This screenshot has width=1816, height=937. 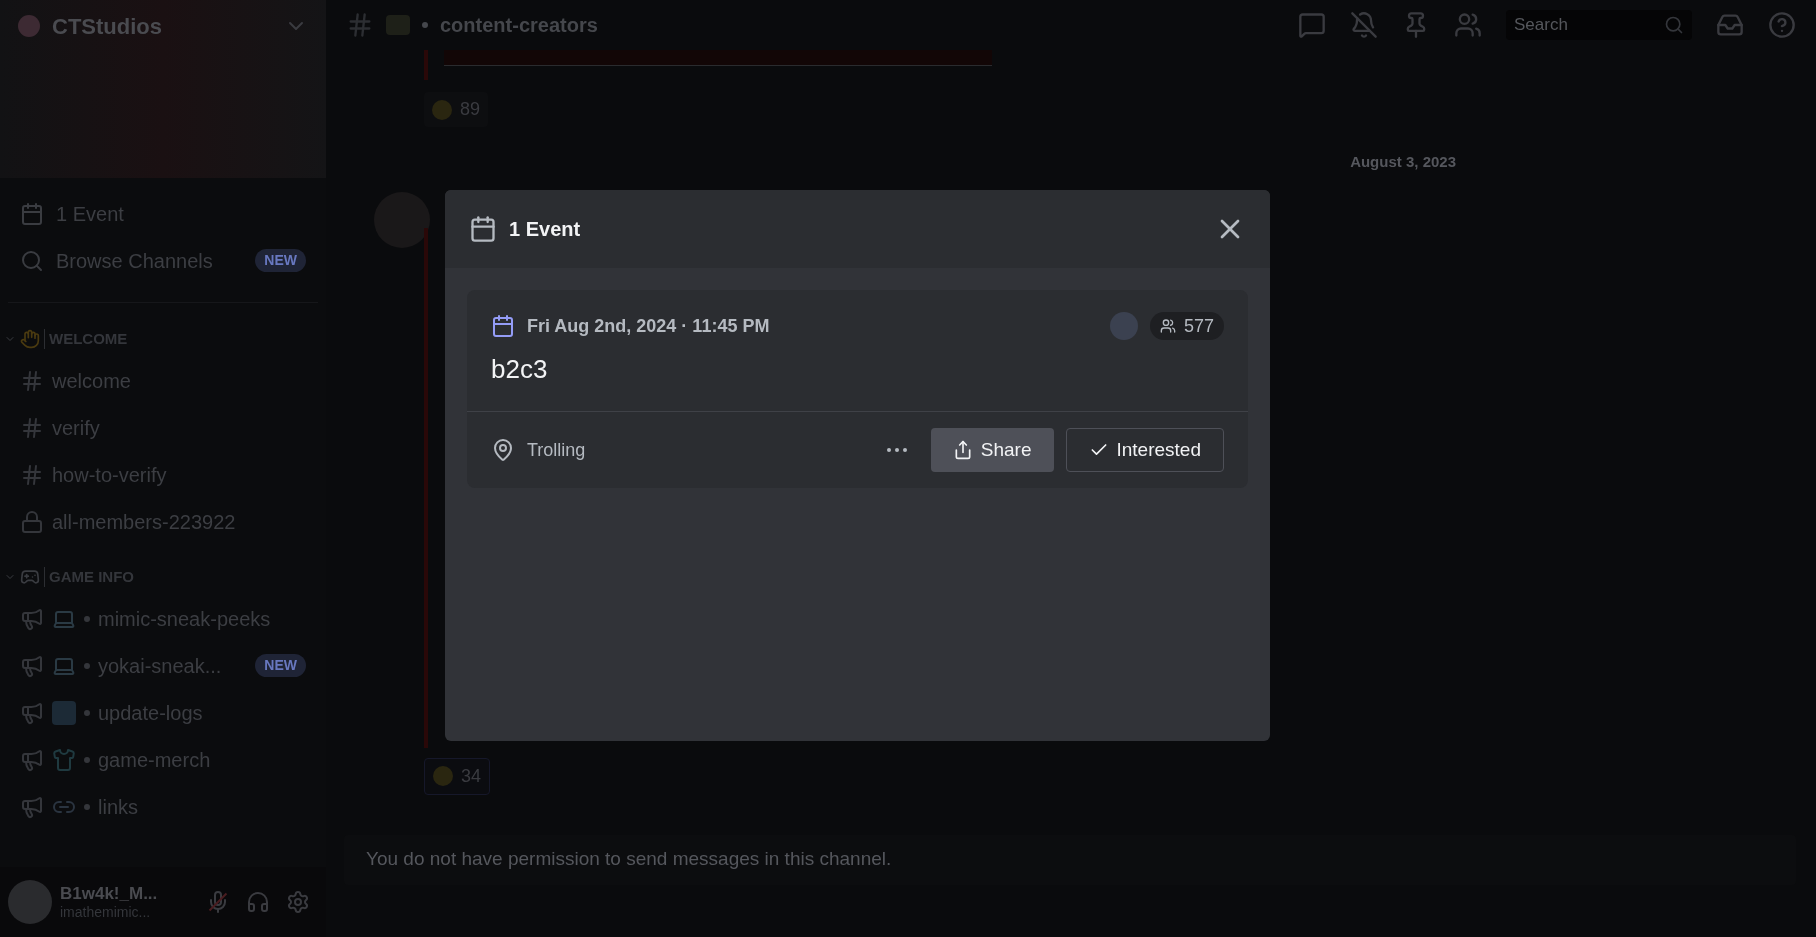 What do you see at coordinates (1674, 25) in the screenshot?
I see `search-icon` at bounding box center [1674, 25].